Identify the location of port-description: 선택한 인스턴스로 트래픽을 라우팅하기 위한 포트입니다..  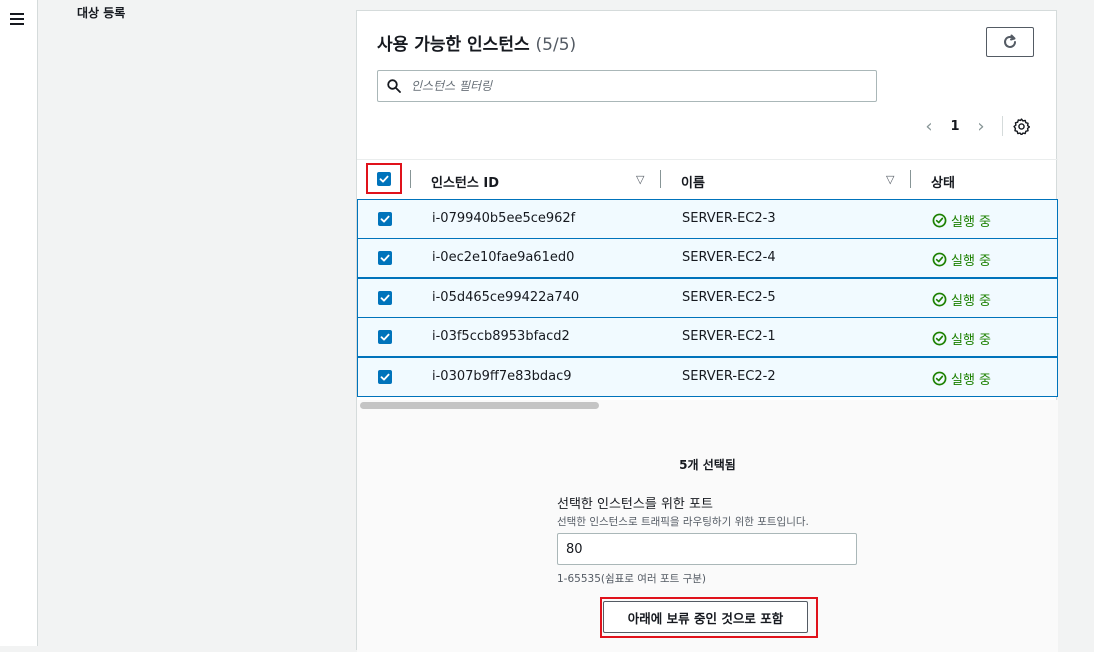
(683, 522).